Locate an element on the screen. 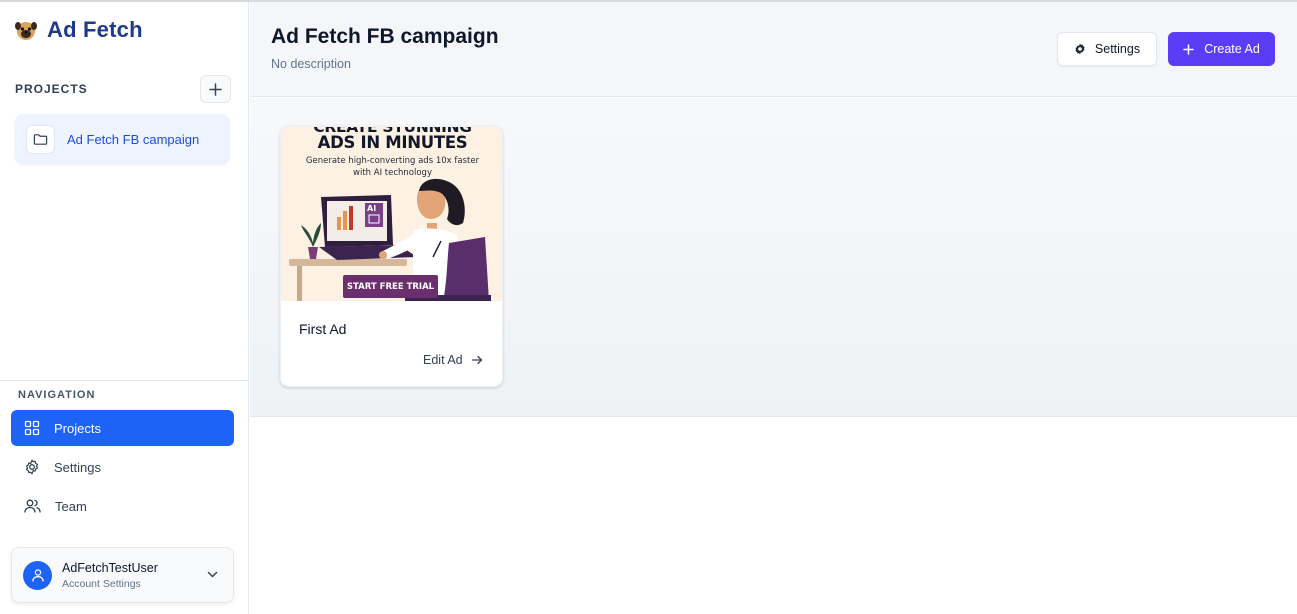 The height and width of the screenshot is (614, 1297). user-account-menu: AdFetchTestUser Account Settings is located at coordinates (122, 575).